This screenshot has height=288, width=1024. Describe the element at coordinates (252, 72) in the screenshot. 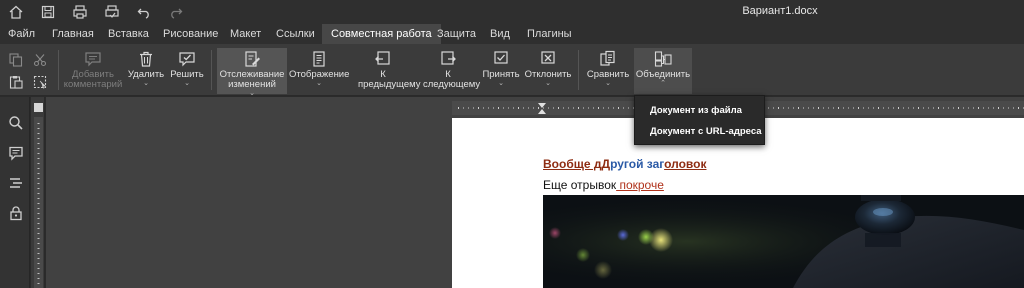

I see `track-changes-button: Отслеживание изменений ⌄` at that location.